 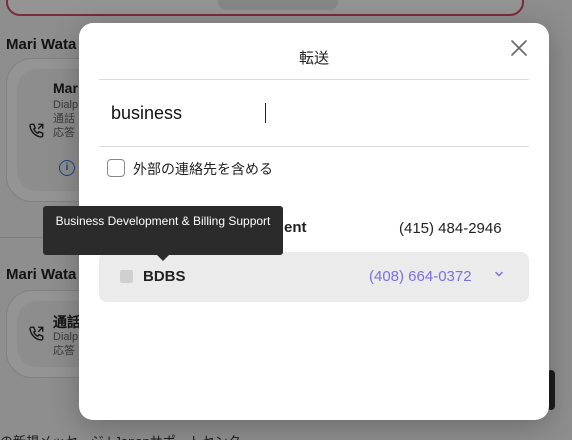 I want to click on result-name: BDBS, so click(x=164, y=276).